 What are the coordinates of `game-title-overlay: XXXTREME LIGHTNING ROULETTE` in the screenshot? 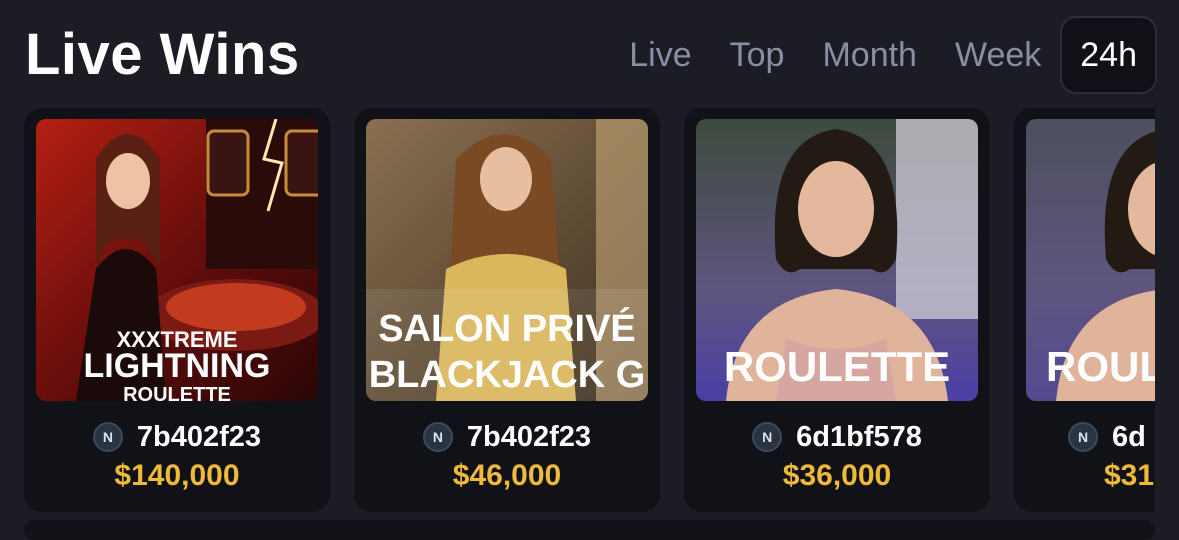 It's located at (177, 364).